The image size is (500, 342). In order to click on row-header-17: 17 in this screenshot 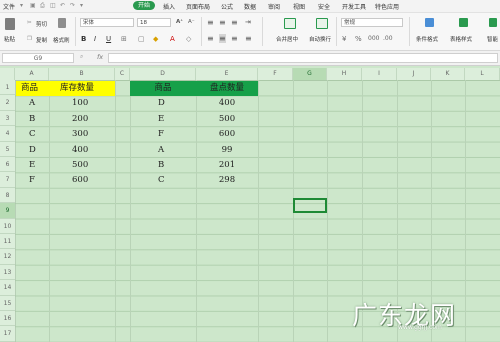, I will do `click(7, 334)`.